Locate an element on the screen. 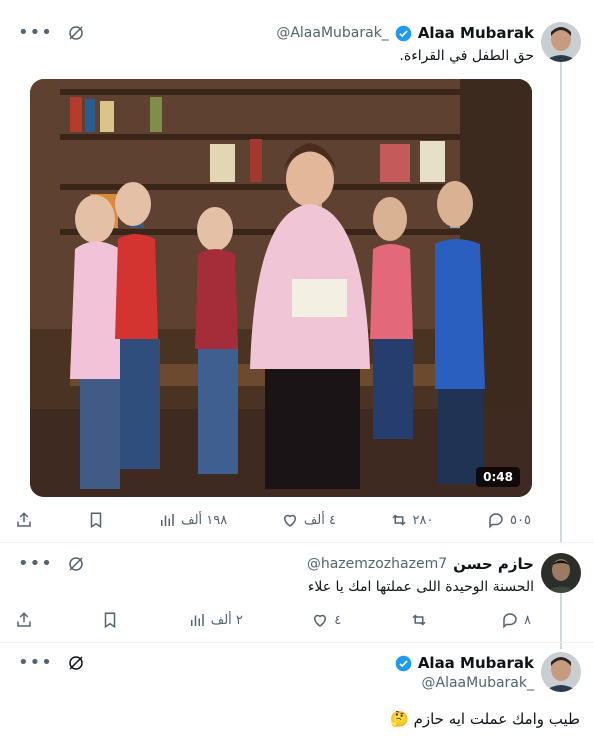 The width and height of the screenshot is (594, 746). reply-button: ٥٠٥ is located at coordinates (509, 520).